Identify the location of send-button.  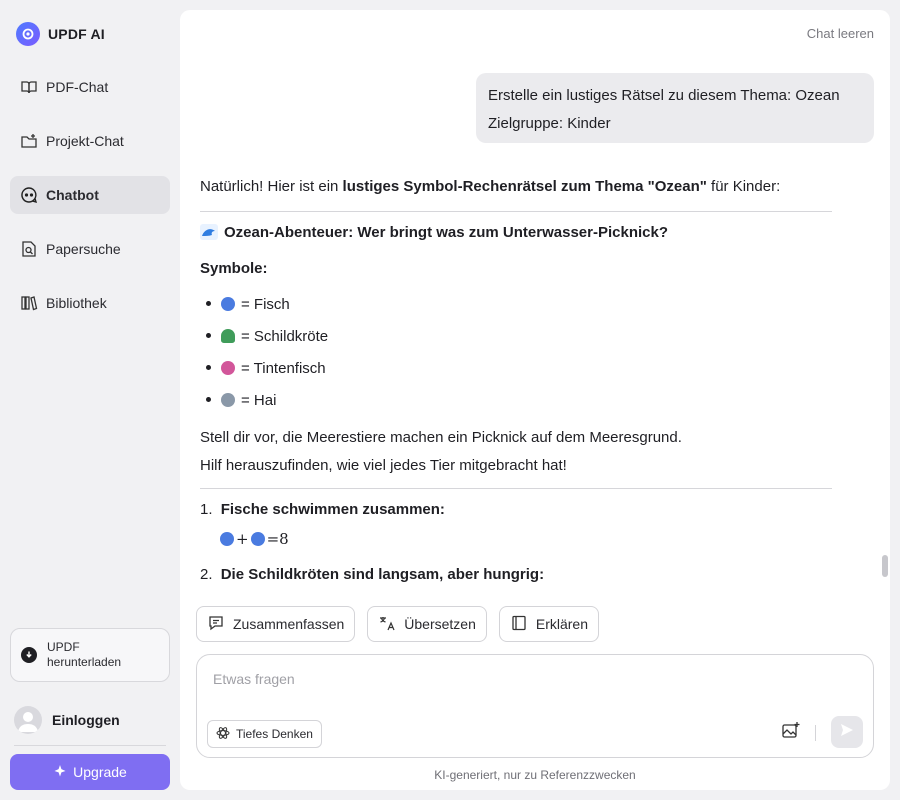
(847, 732).